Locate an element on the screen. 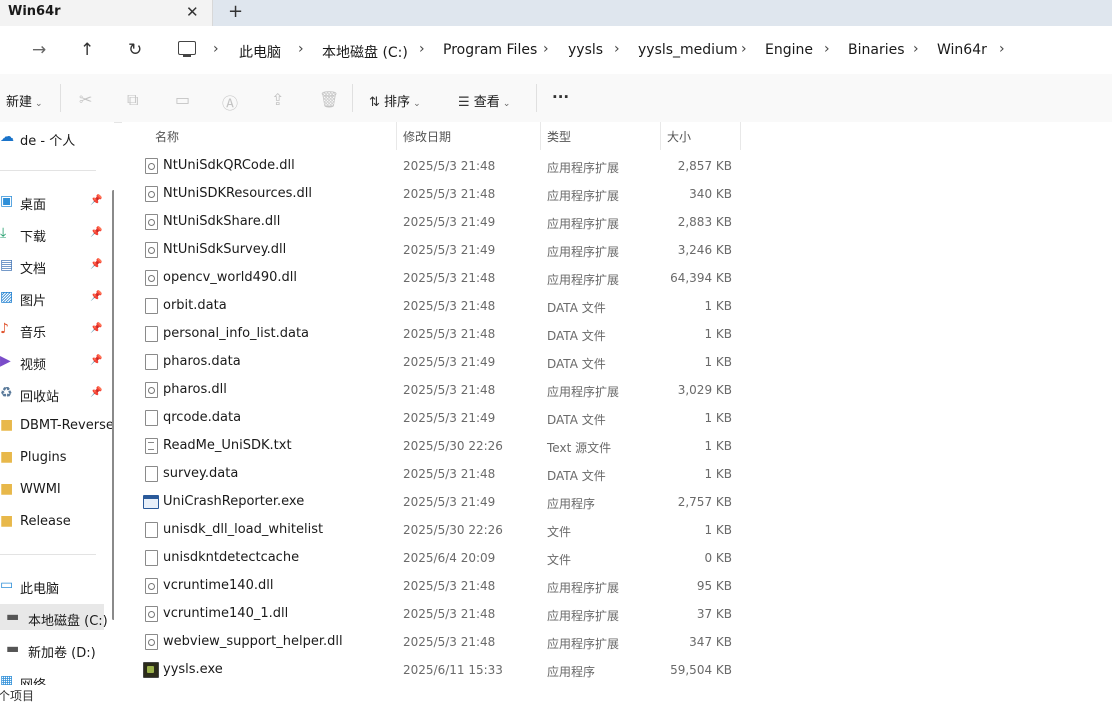  sidebar-item-videos: ▶ 视频 📌 is located at coordinates (57, 361).